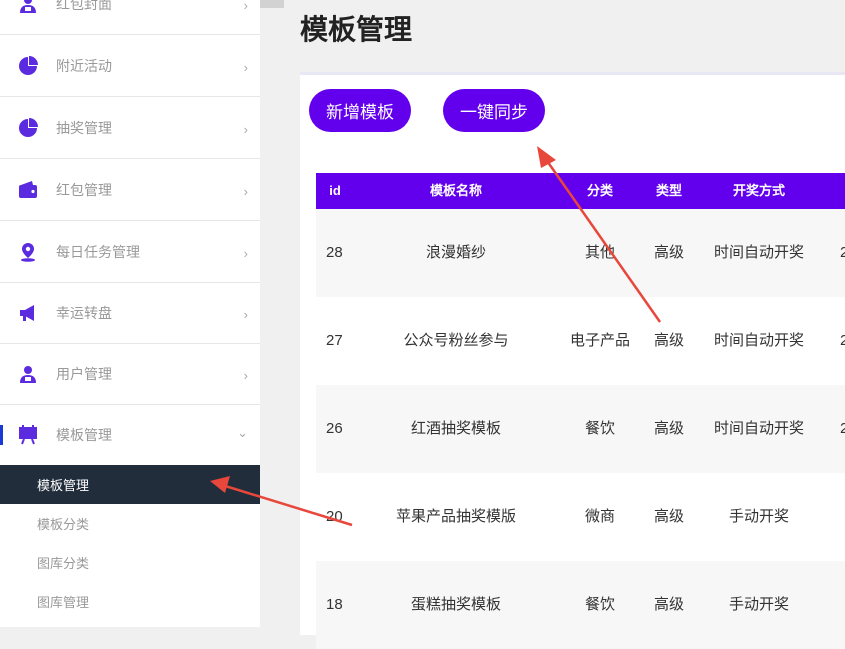  What do you see at coordinates (360, 110) in the screenshot?
I see `add-template-button: 新增模板` at bounding box center [360, 110].